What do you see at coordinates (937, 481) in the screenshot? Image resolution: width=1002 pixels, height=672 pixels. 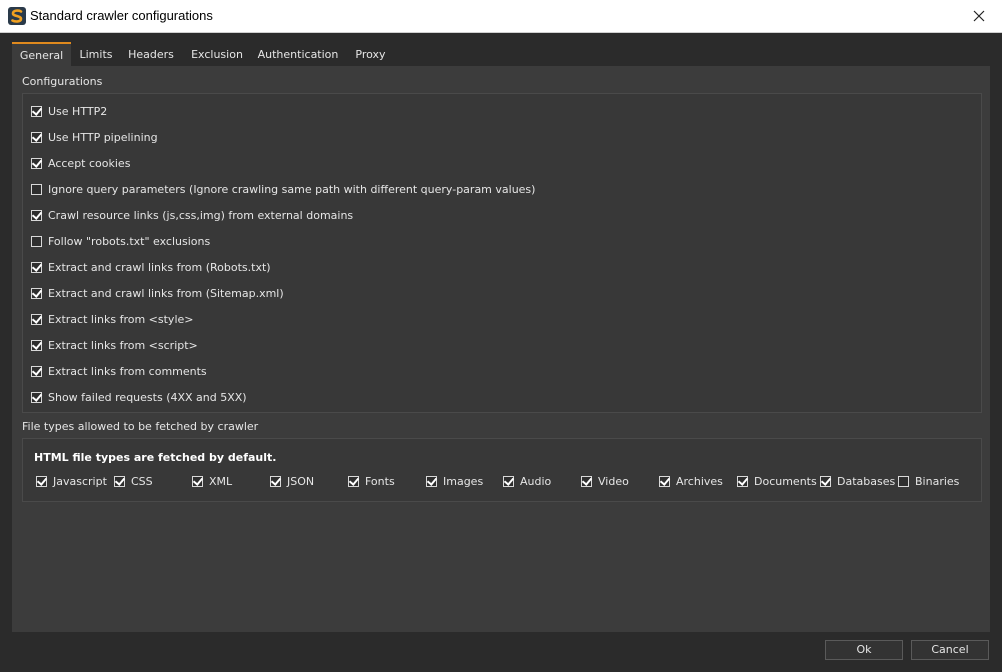 I see `filetype-label: Binaries` at bounding box center [937, 481].